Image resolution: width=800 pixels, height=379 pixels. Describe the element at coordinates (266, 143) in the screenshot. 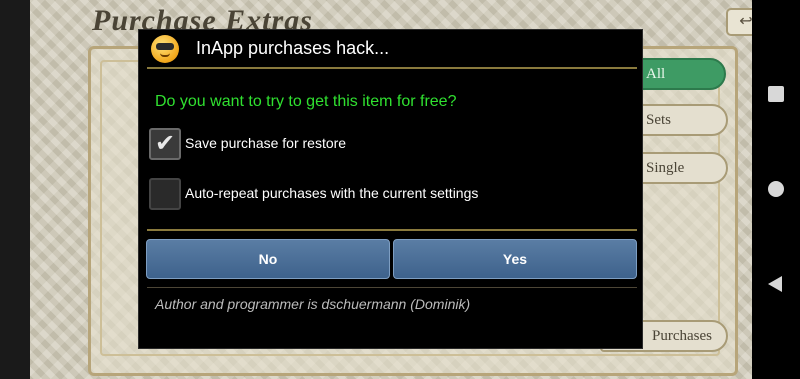

I see `save-purchase-label: Save purchase for restore` at that location.